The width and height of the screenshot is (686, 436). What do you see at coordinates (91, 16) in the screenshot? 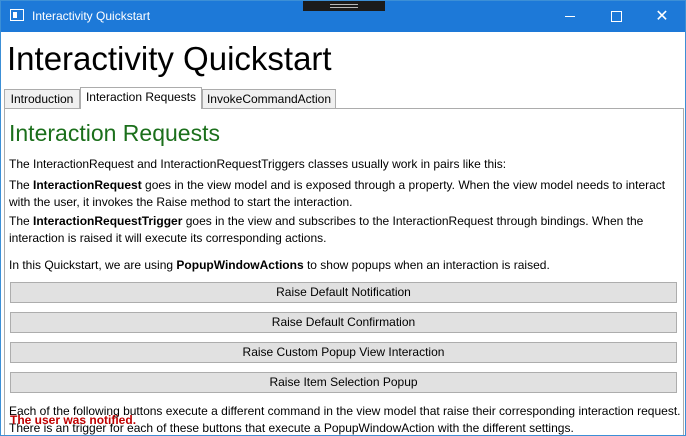
I see `window-title: Interactivity Quickstart` at bounding box center [91, 16].